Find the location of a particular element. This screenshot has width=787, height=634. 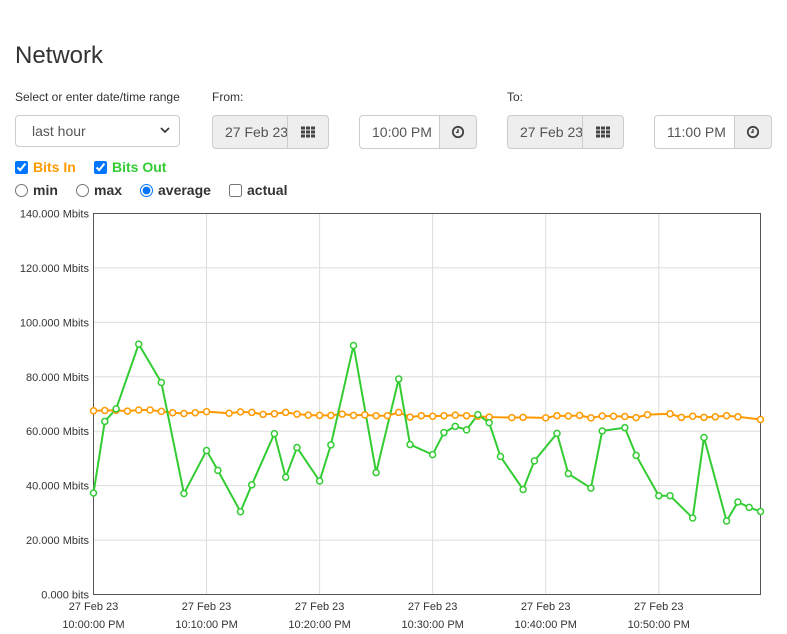

to-calendar-button is located at coordinates (603, 132).